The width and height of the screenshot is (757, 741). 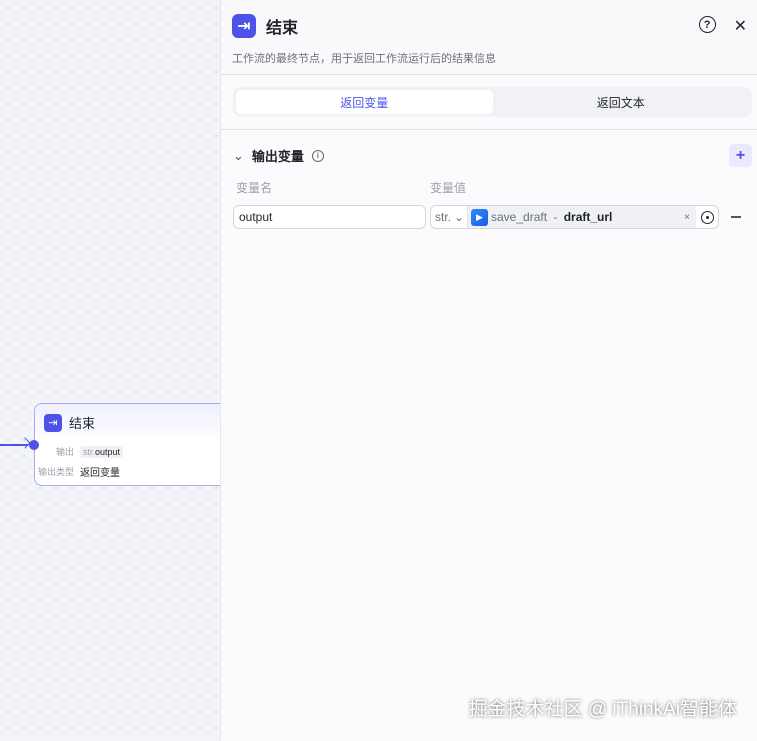 I want to click on variable-name-input, so click(x=329, y=217).